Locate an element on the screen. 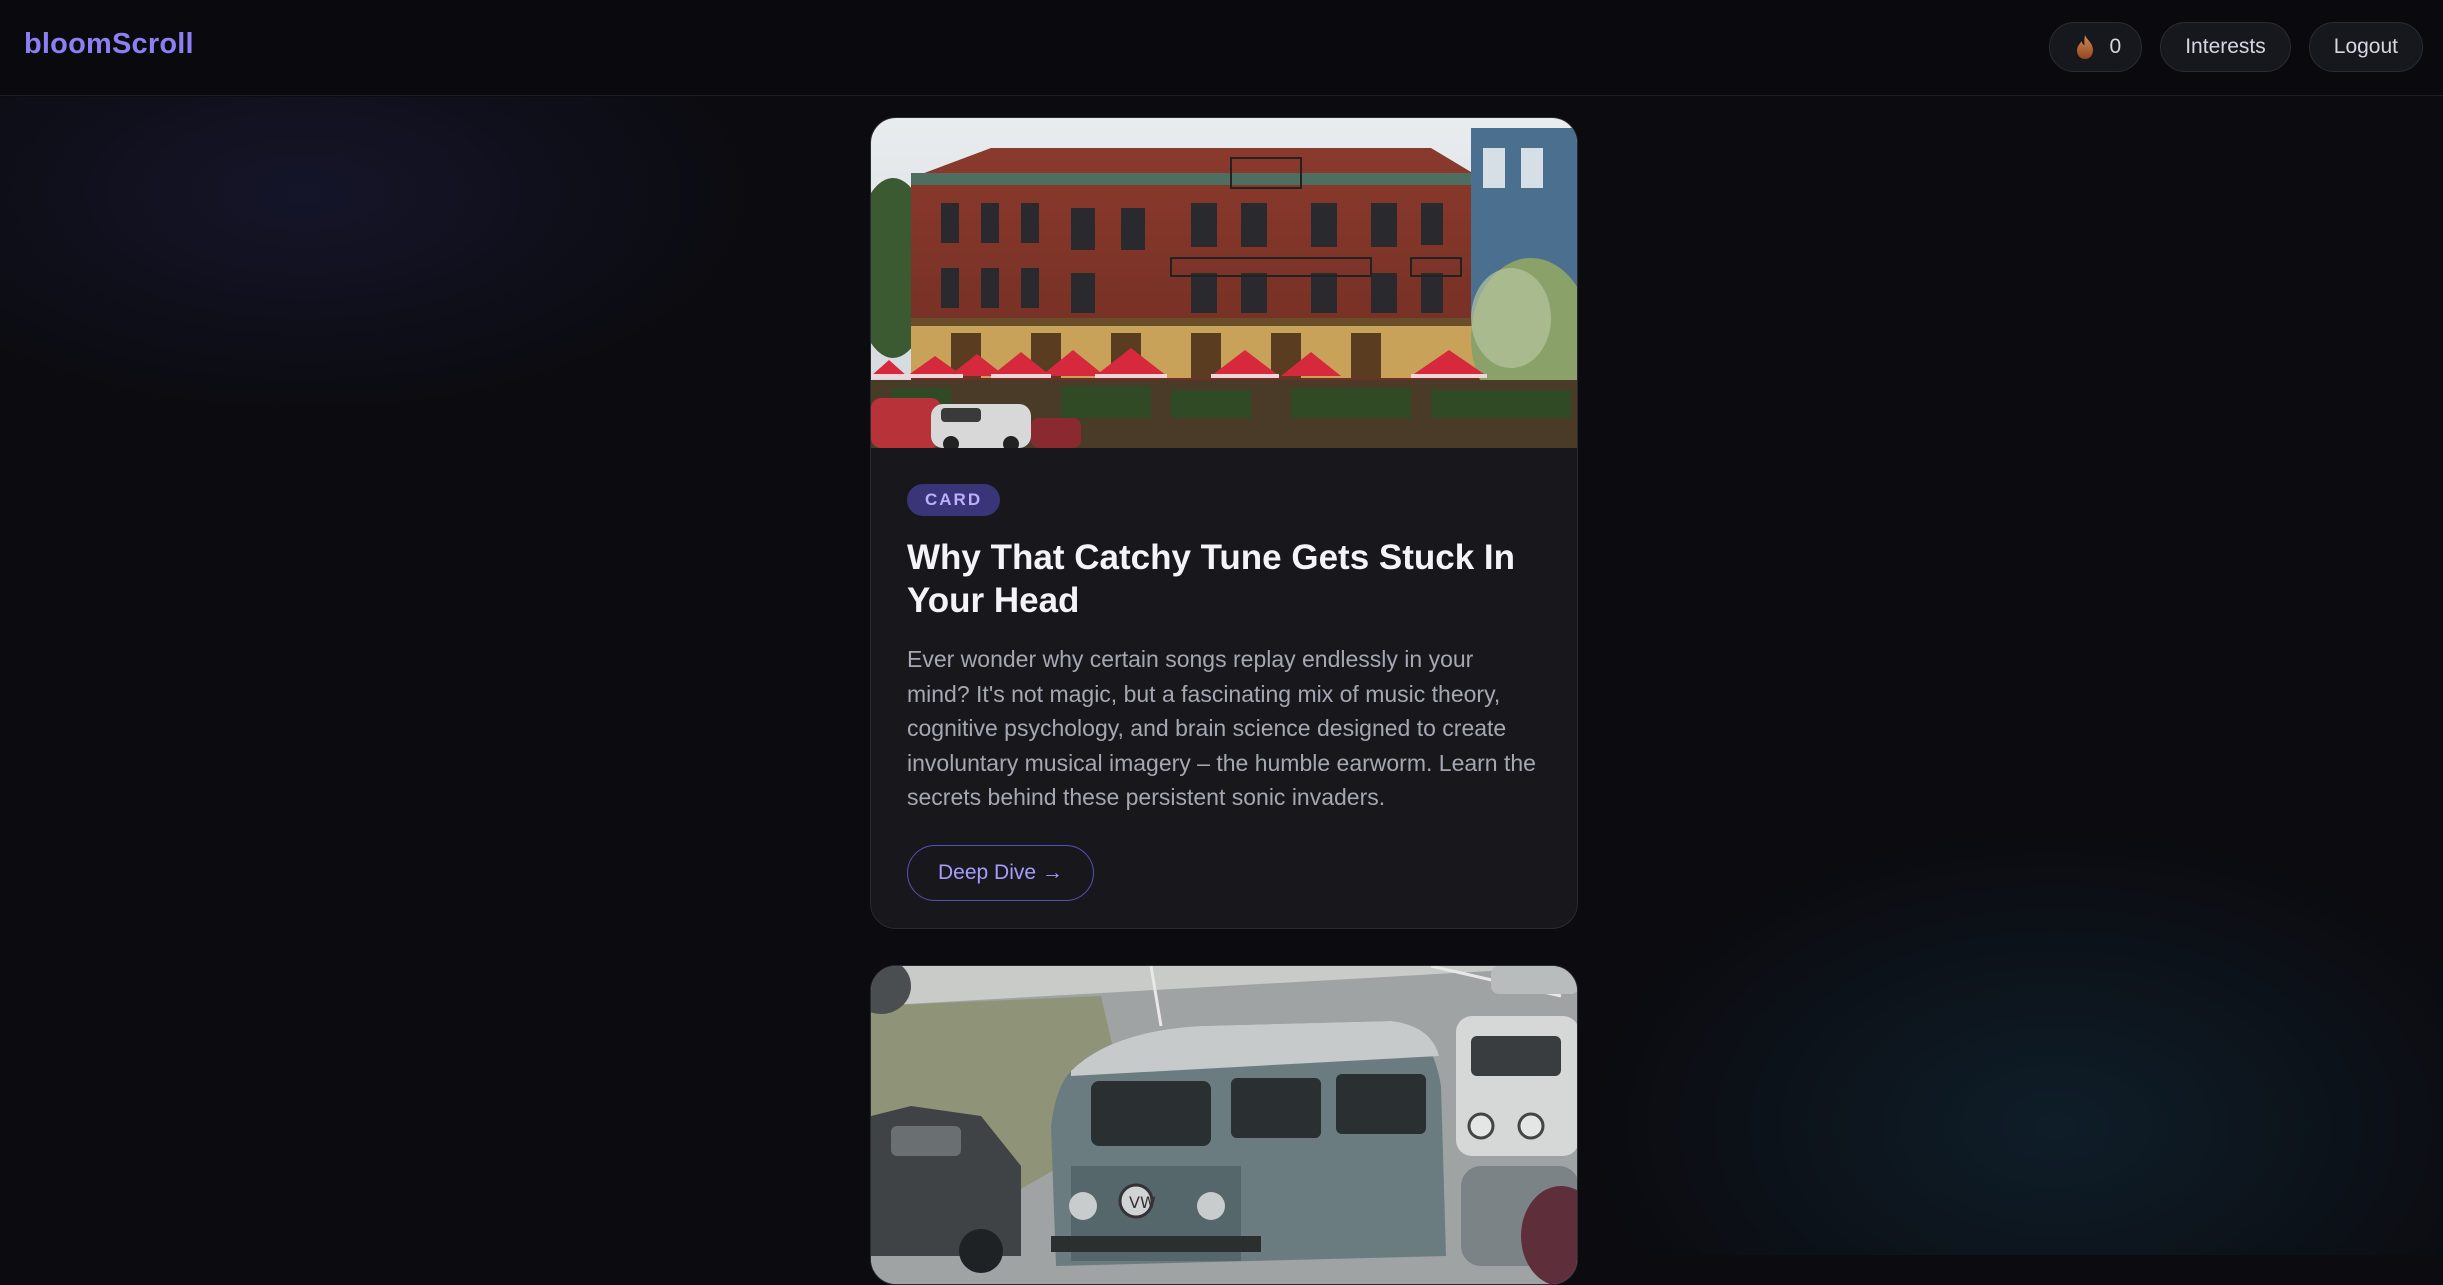 Image resolution: width=2443 pixels, height=1285 pixels. card-image is located at coordinates (1224, 283).